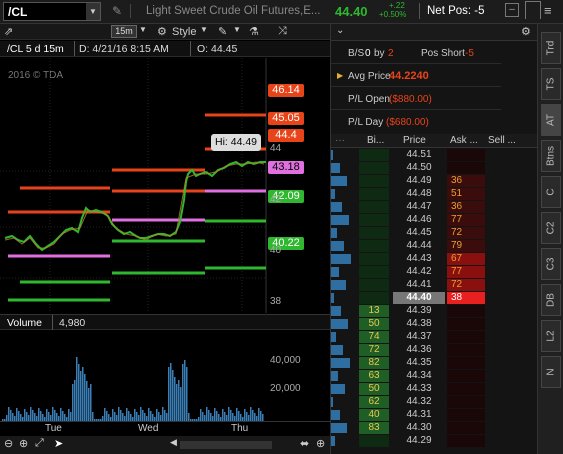  Describe the element at coordinates (419, 428) in the screenshot. I see `price-cell: 44.30` at that location.